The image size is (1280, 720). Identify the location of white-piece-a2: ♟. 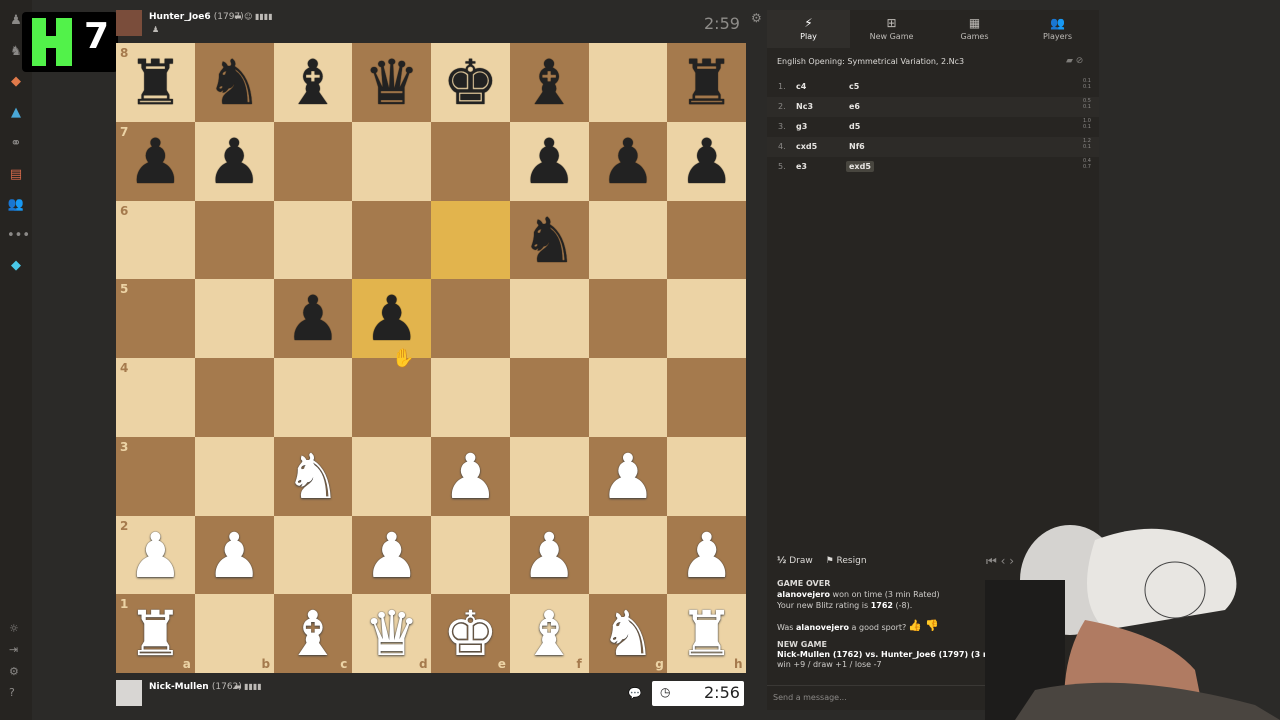
(155, 555).